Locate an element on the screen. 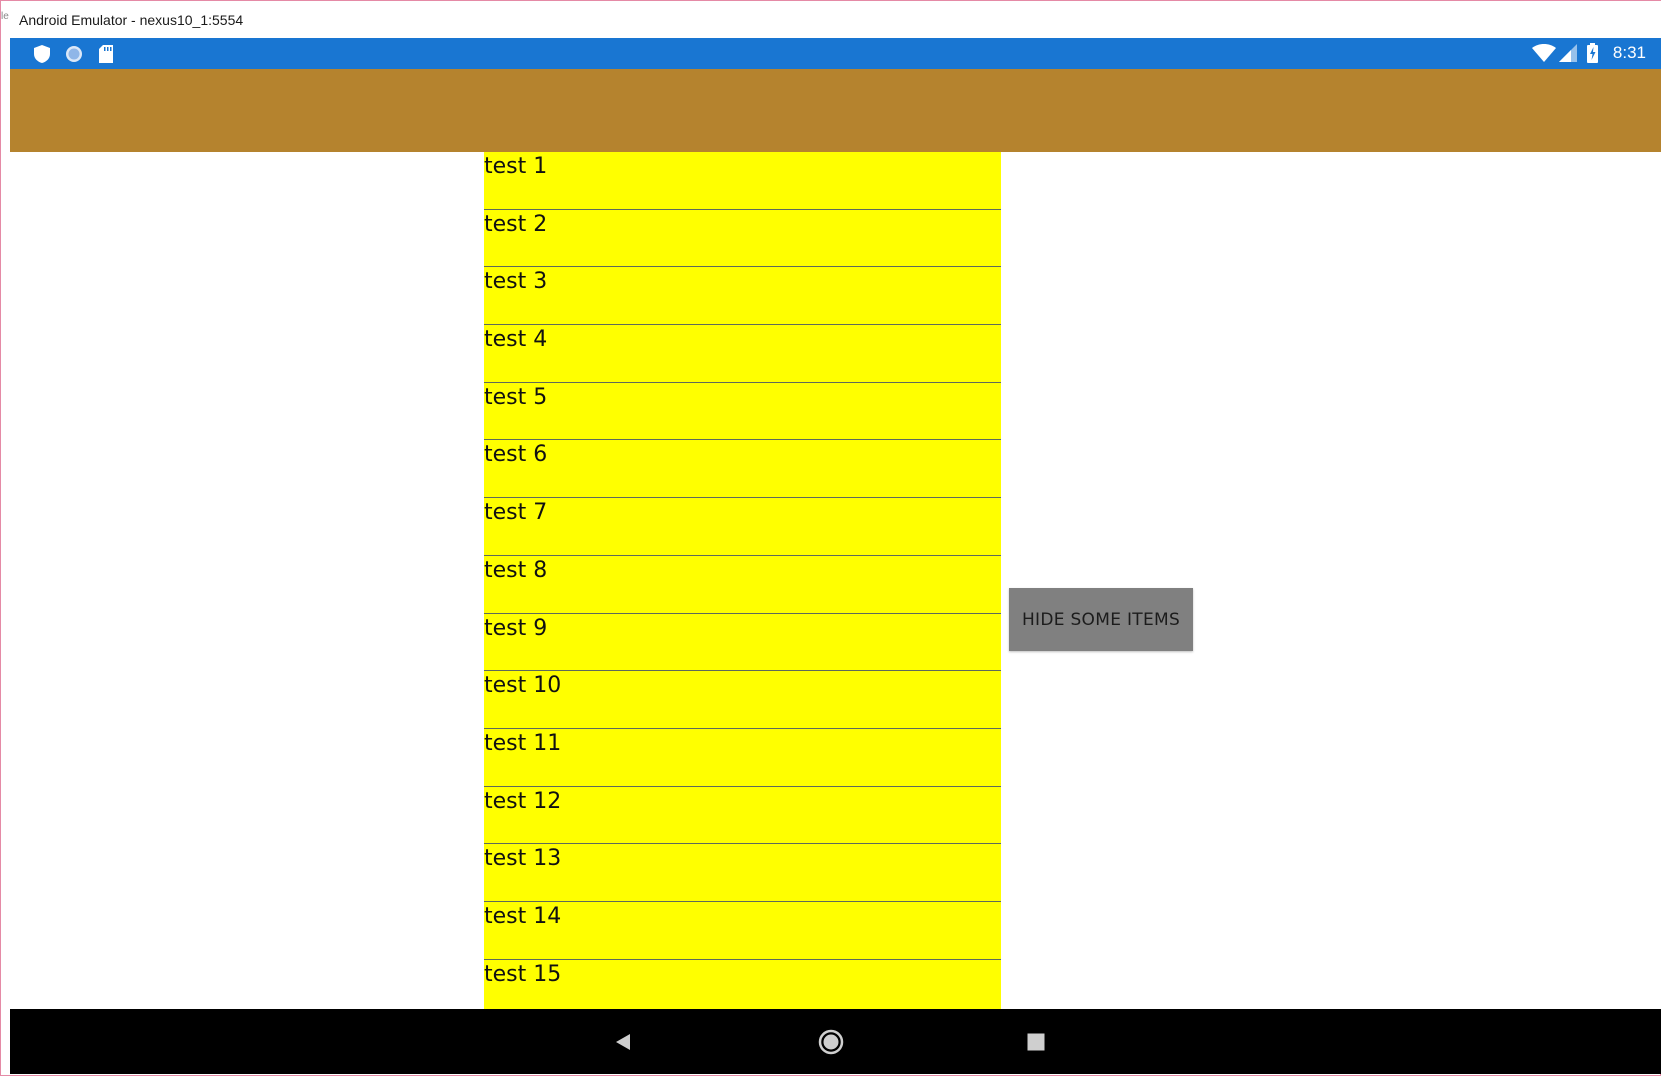 This screenshot has width=1661, height=1076. wifi-icon is located at coordinates (1544, 55).